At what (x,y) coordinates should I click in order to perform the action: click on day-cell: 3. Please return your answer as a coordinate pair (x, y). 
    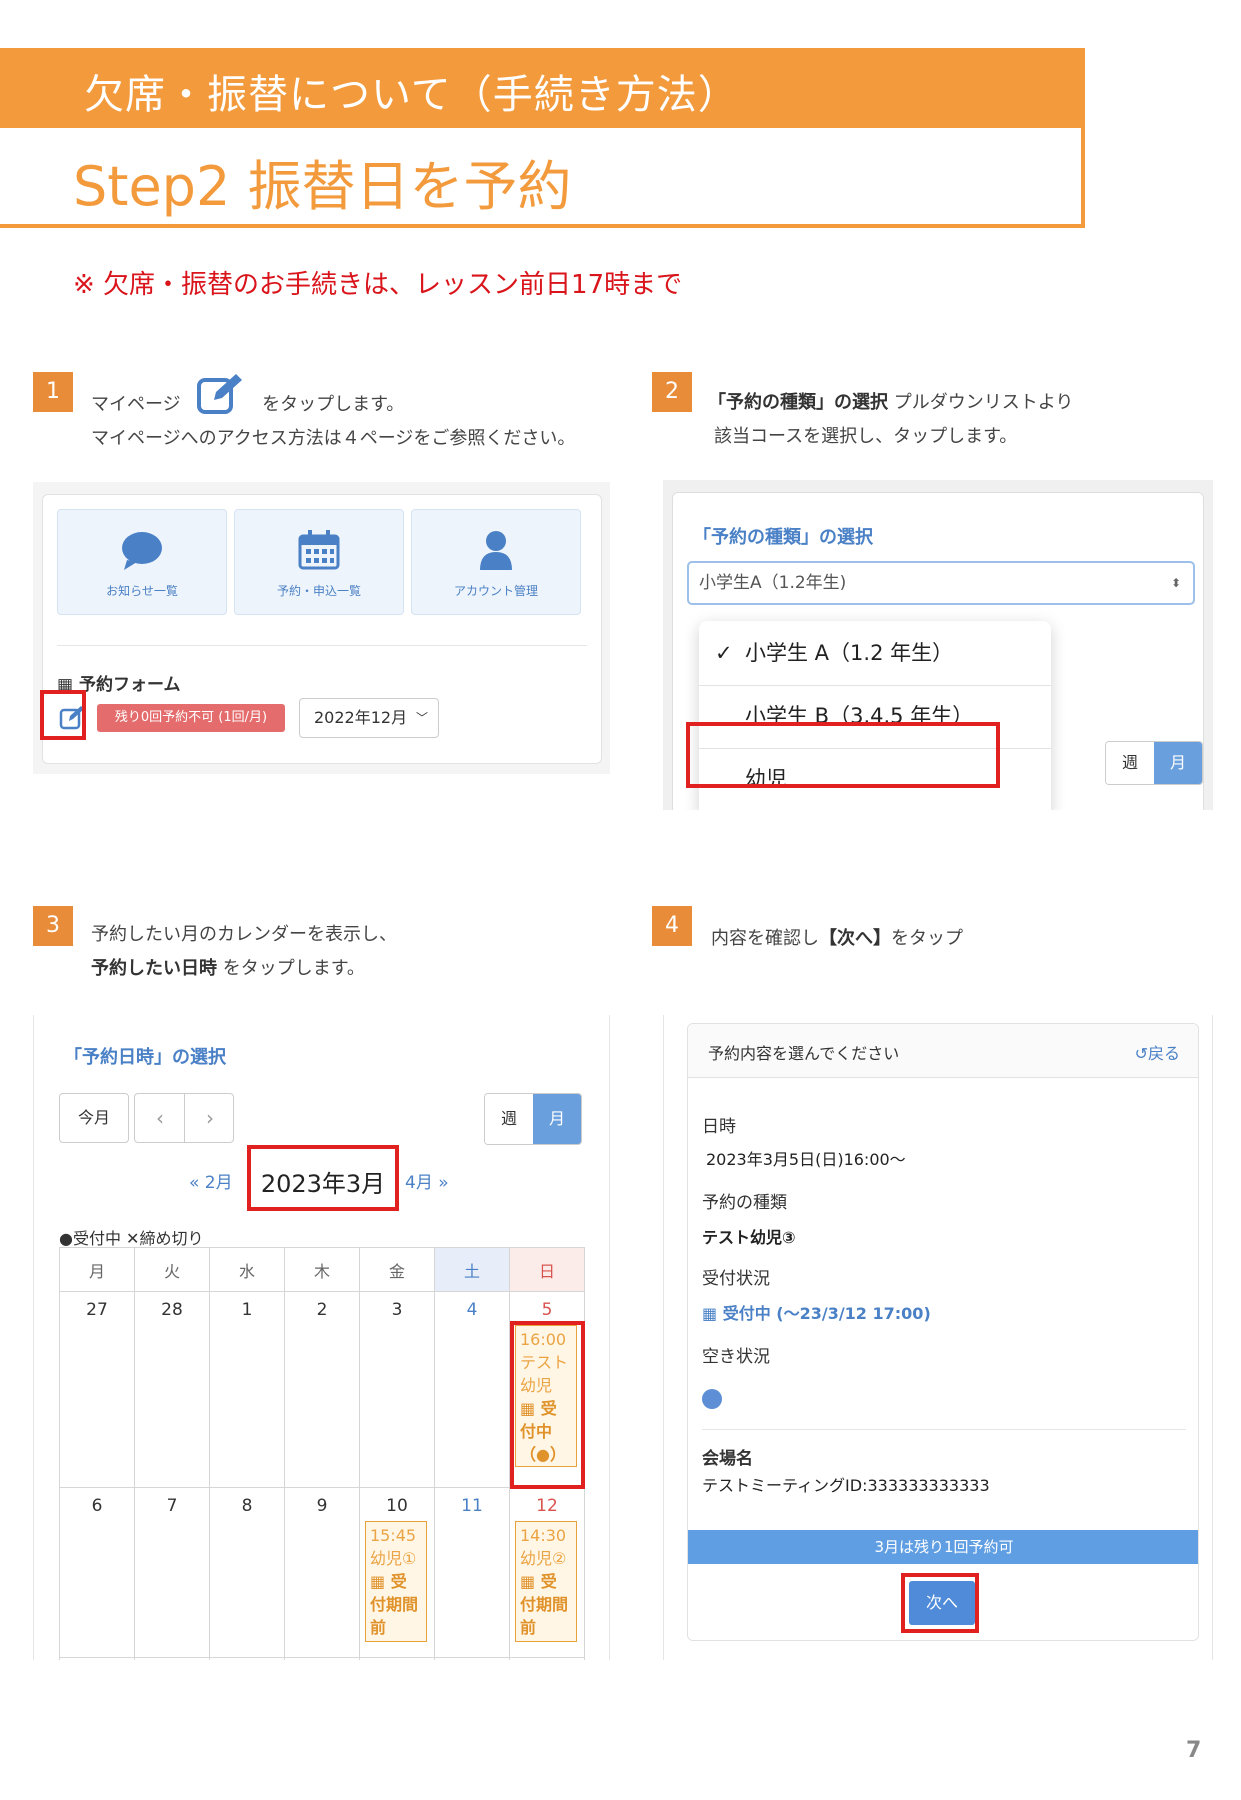
    Looking at the image, I should click on (397, 1389).